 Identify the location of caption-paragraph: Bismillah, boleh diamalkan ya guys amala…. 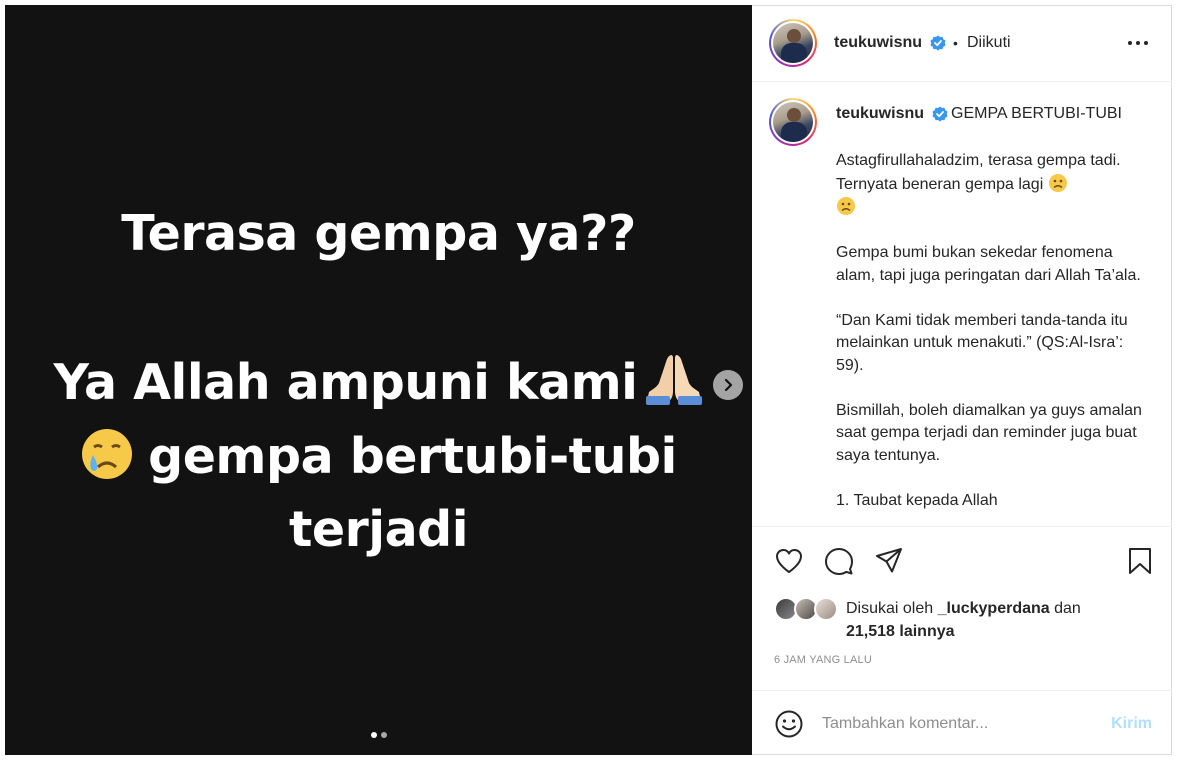
(989, 432).